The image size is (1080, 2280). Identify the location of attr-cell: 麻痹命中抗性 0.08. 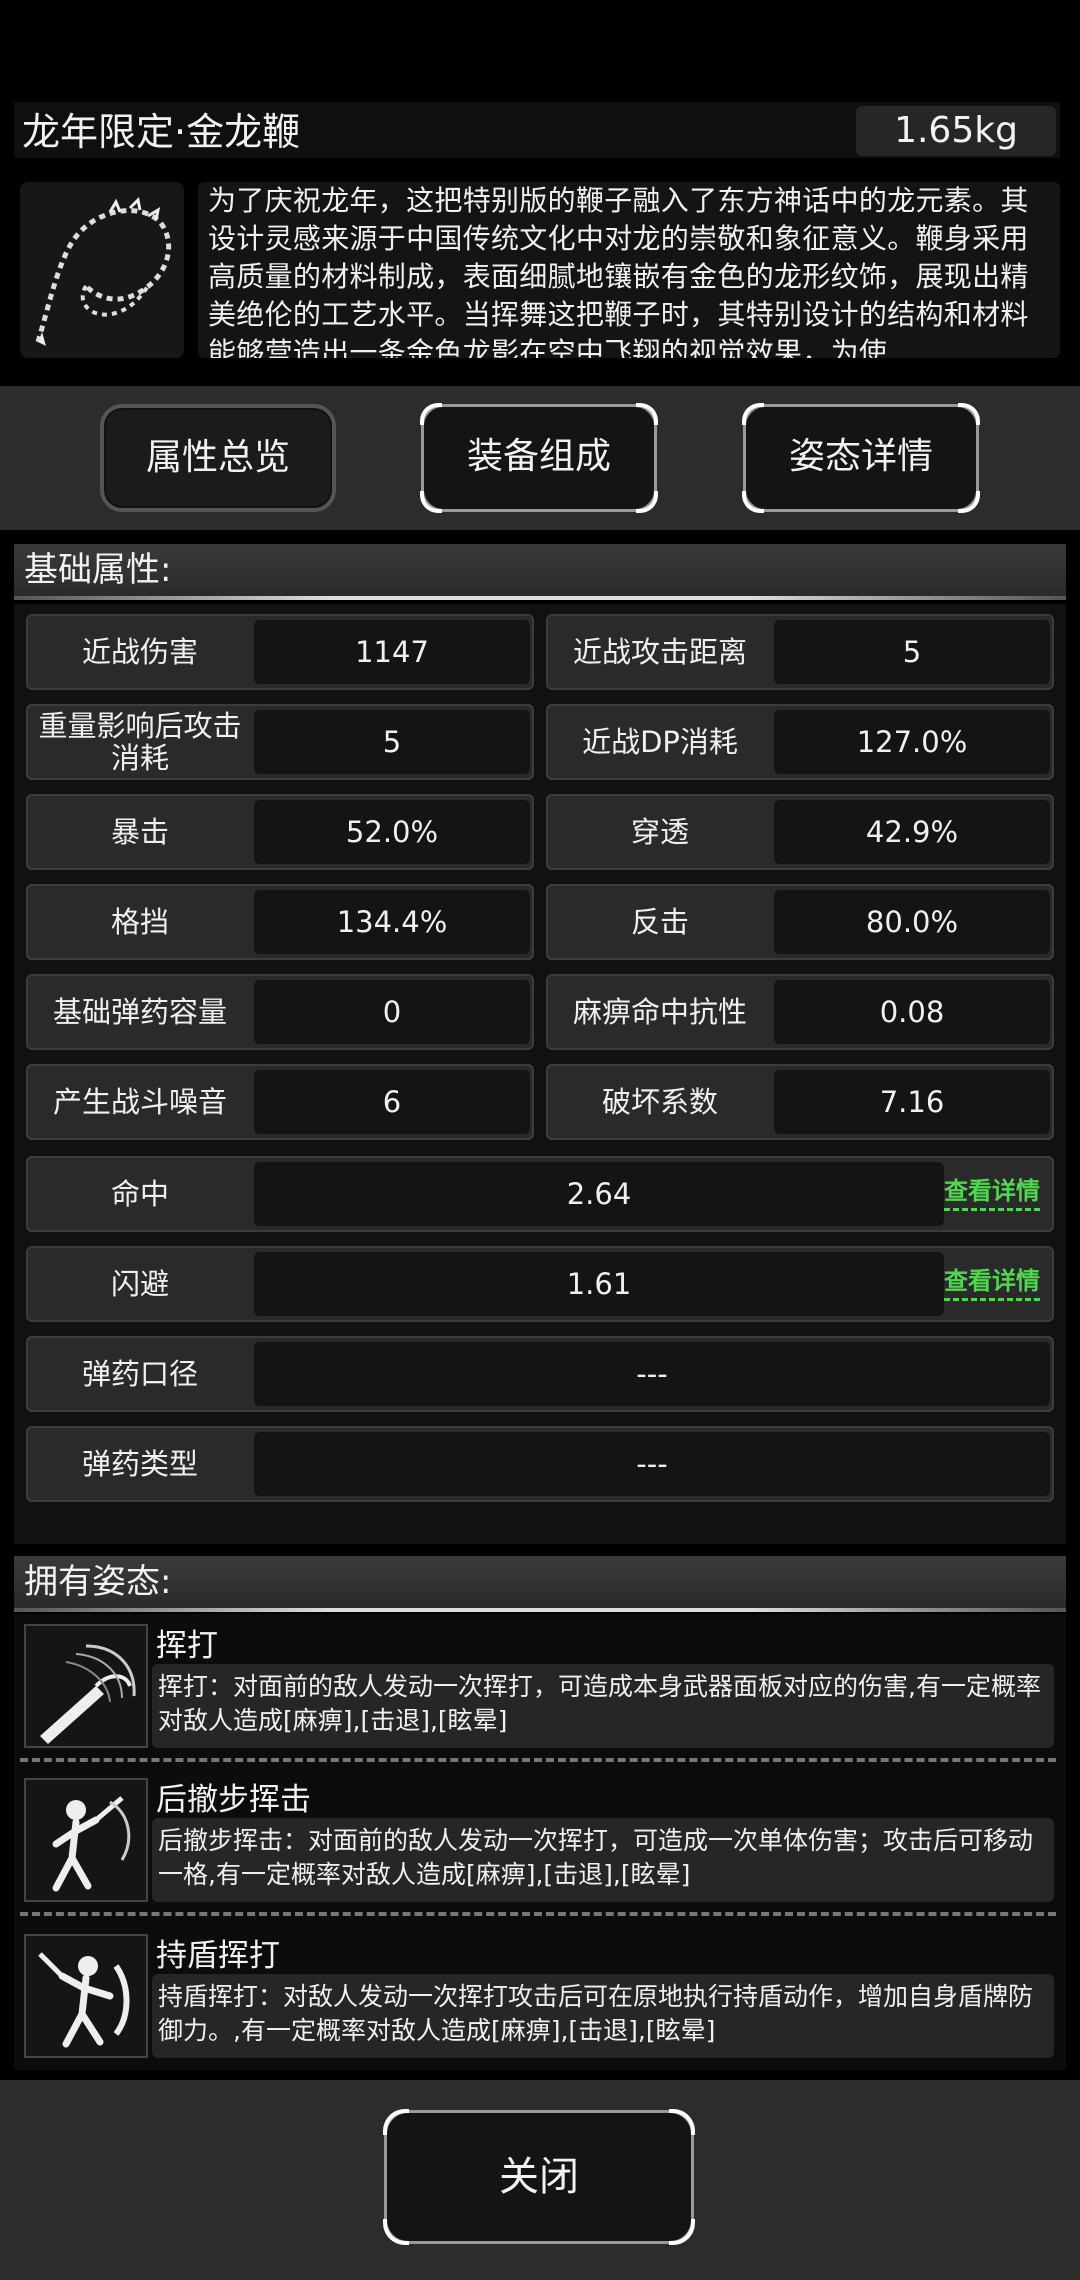
(800, 1012).